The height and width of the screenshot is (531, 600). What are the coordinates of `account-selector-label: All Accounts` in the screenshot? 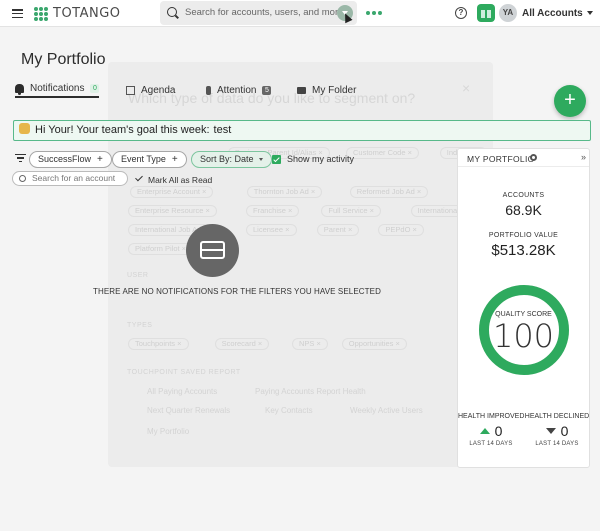 It's located at (552, 13).